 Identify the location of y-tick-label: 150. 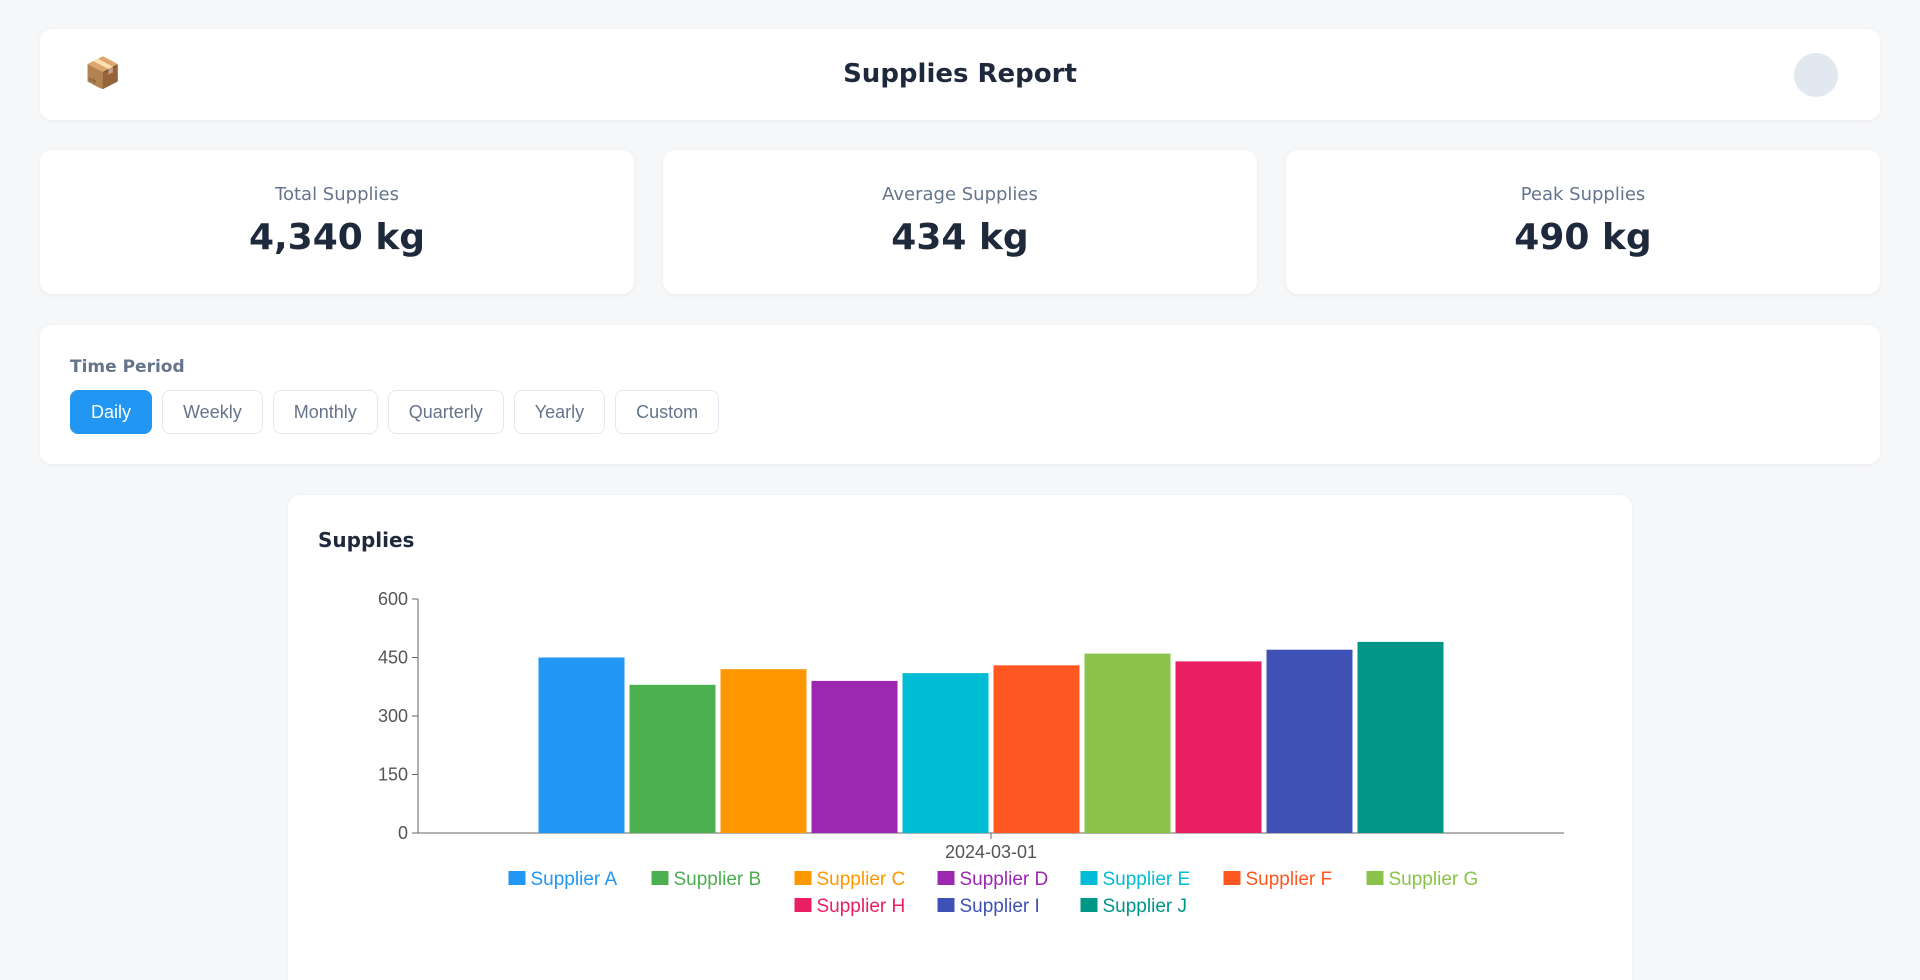
(393, 775).